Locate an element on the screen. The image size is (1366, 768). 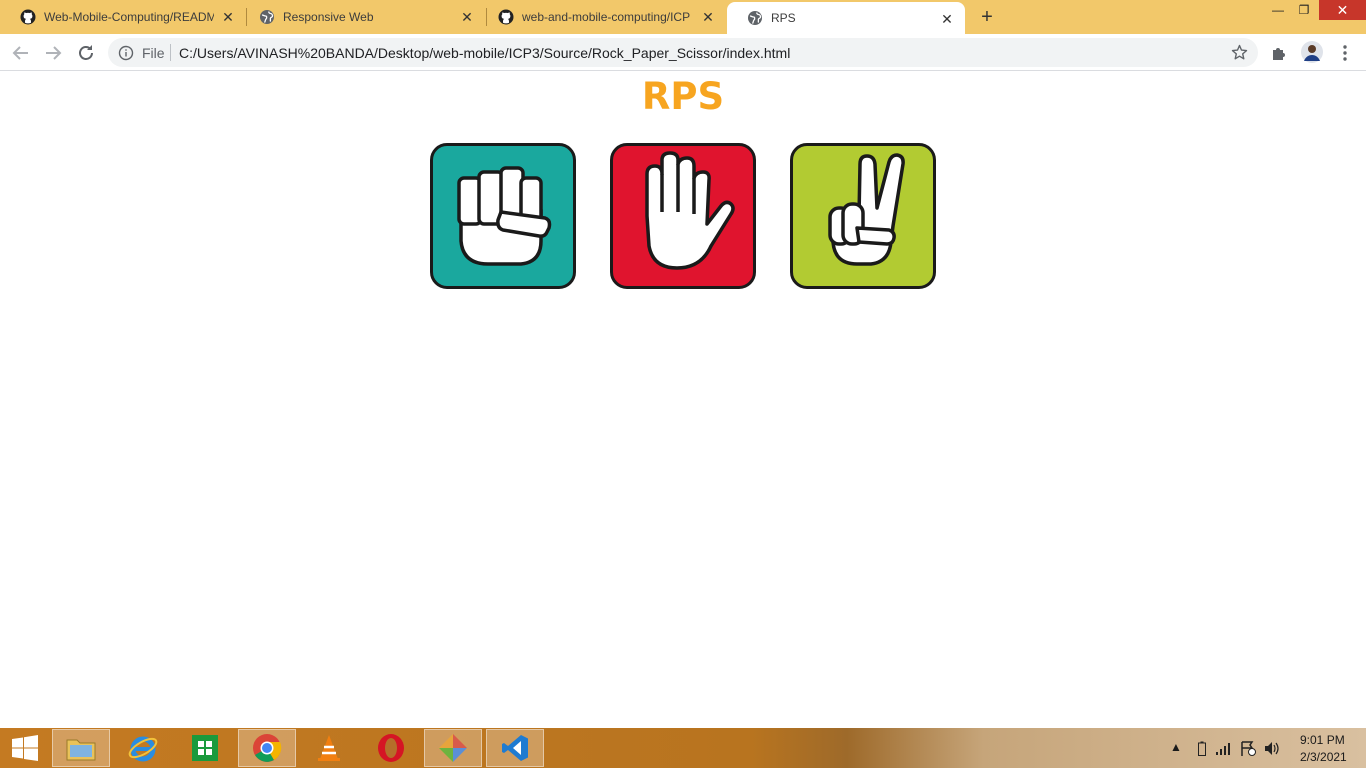
tab-title: RPS is located at coordinates (783, 18).